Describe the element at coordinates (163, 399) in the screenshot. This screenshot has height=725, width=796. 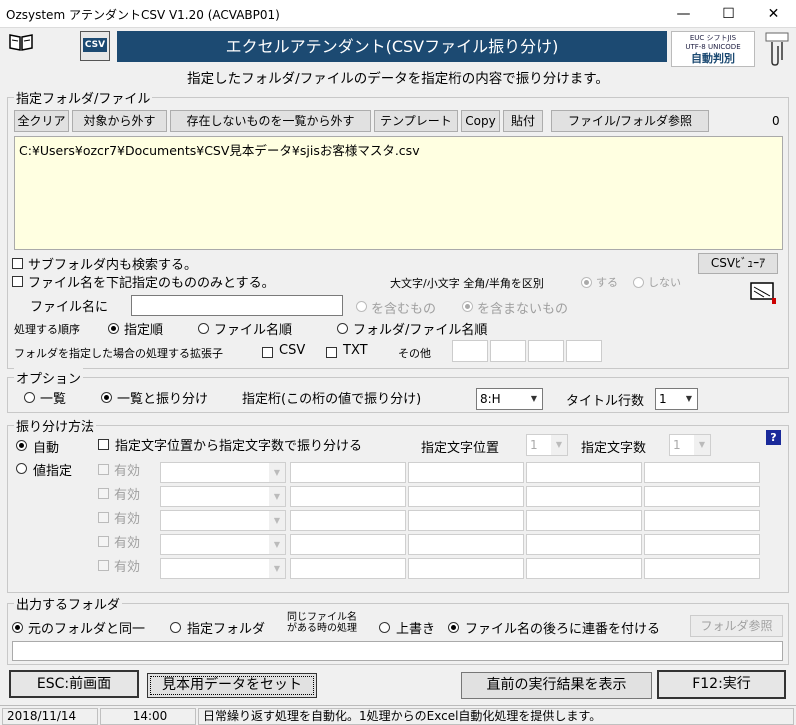
I see `list-split-label: 一覧と振り分け` at that location.